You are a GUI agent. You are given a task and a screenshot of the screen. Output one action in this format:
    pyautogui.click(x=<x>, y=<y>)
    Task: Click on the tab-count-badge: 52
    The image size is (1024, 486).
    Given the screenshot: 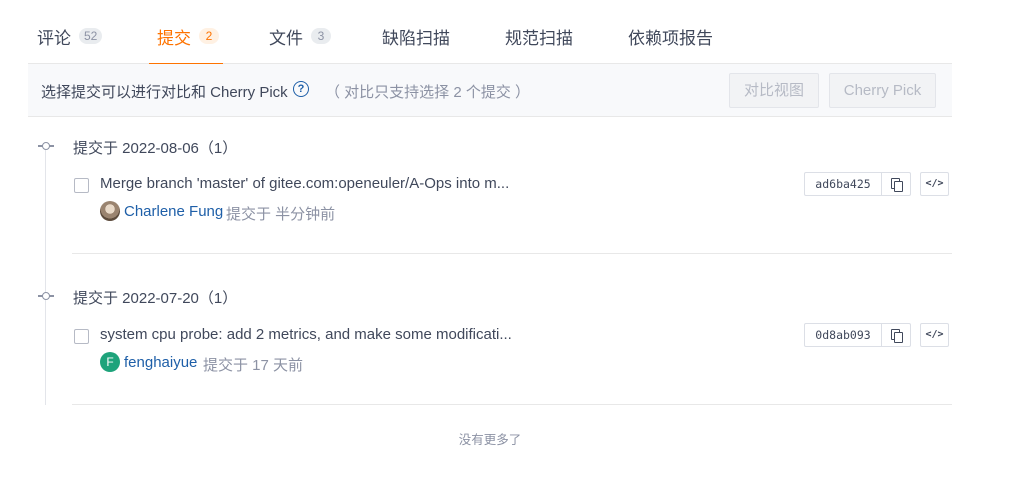 What is the action you would take?
    pyautogui.click(x=91, y=36)
    